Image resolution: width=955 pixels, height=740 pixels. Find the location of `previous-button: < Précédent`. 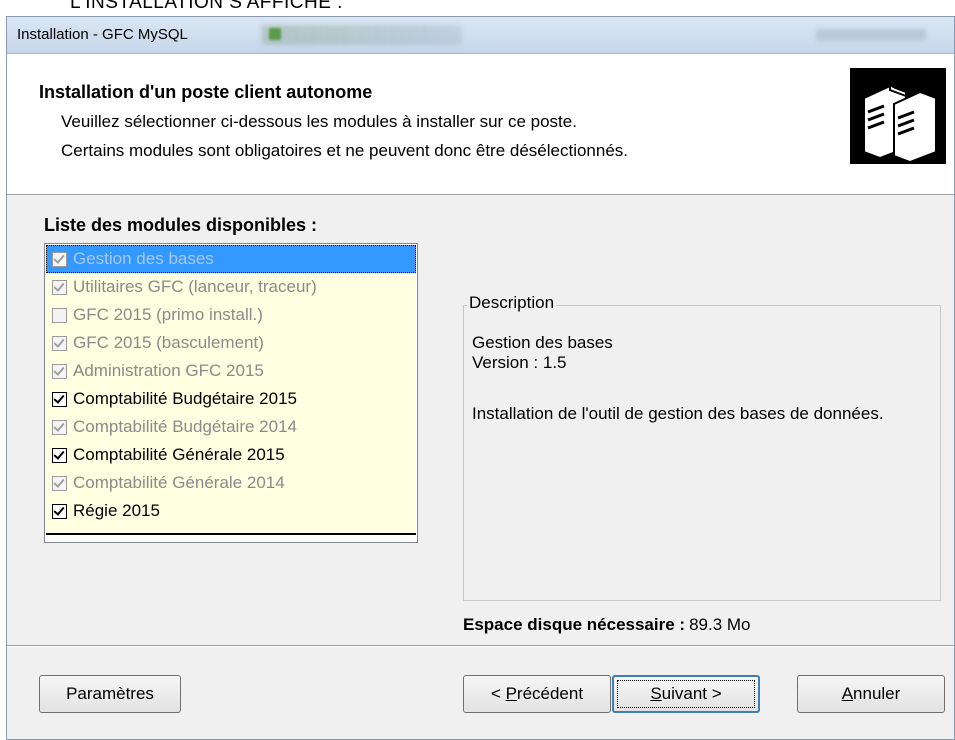

previous-button: < Précédent is located at coordinates (537, 694).